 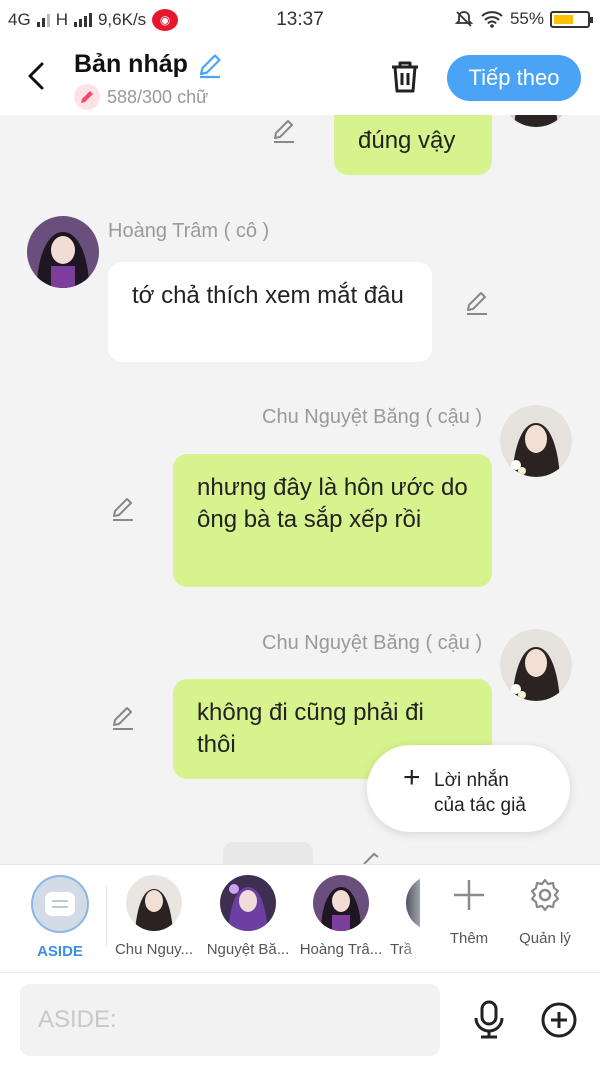 What do you see at coordinates (158, 96) in the screenshot?
I see `word-count-text: 588/300 chữ` at bounding box center [158, 96].